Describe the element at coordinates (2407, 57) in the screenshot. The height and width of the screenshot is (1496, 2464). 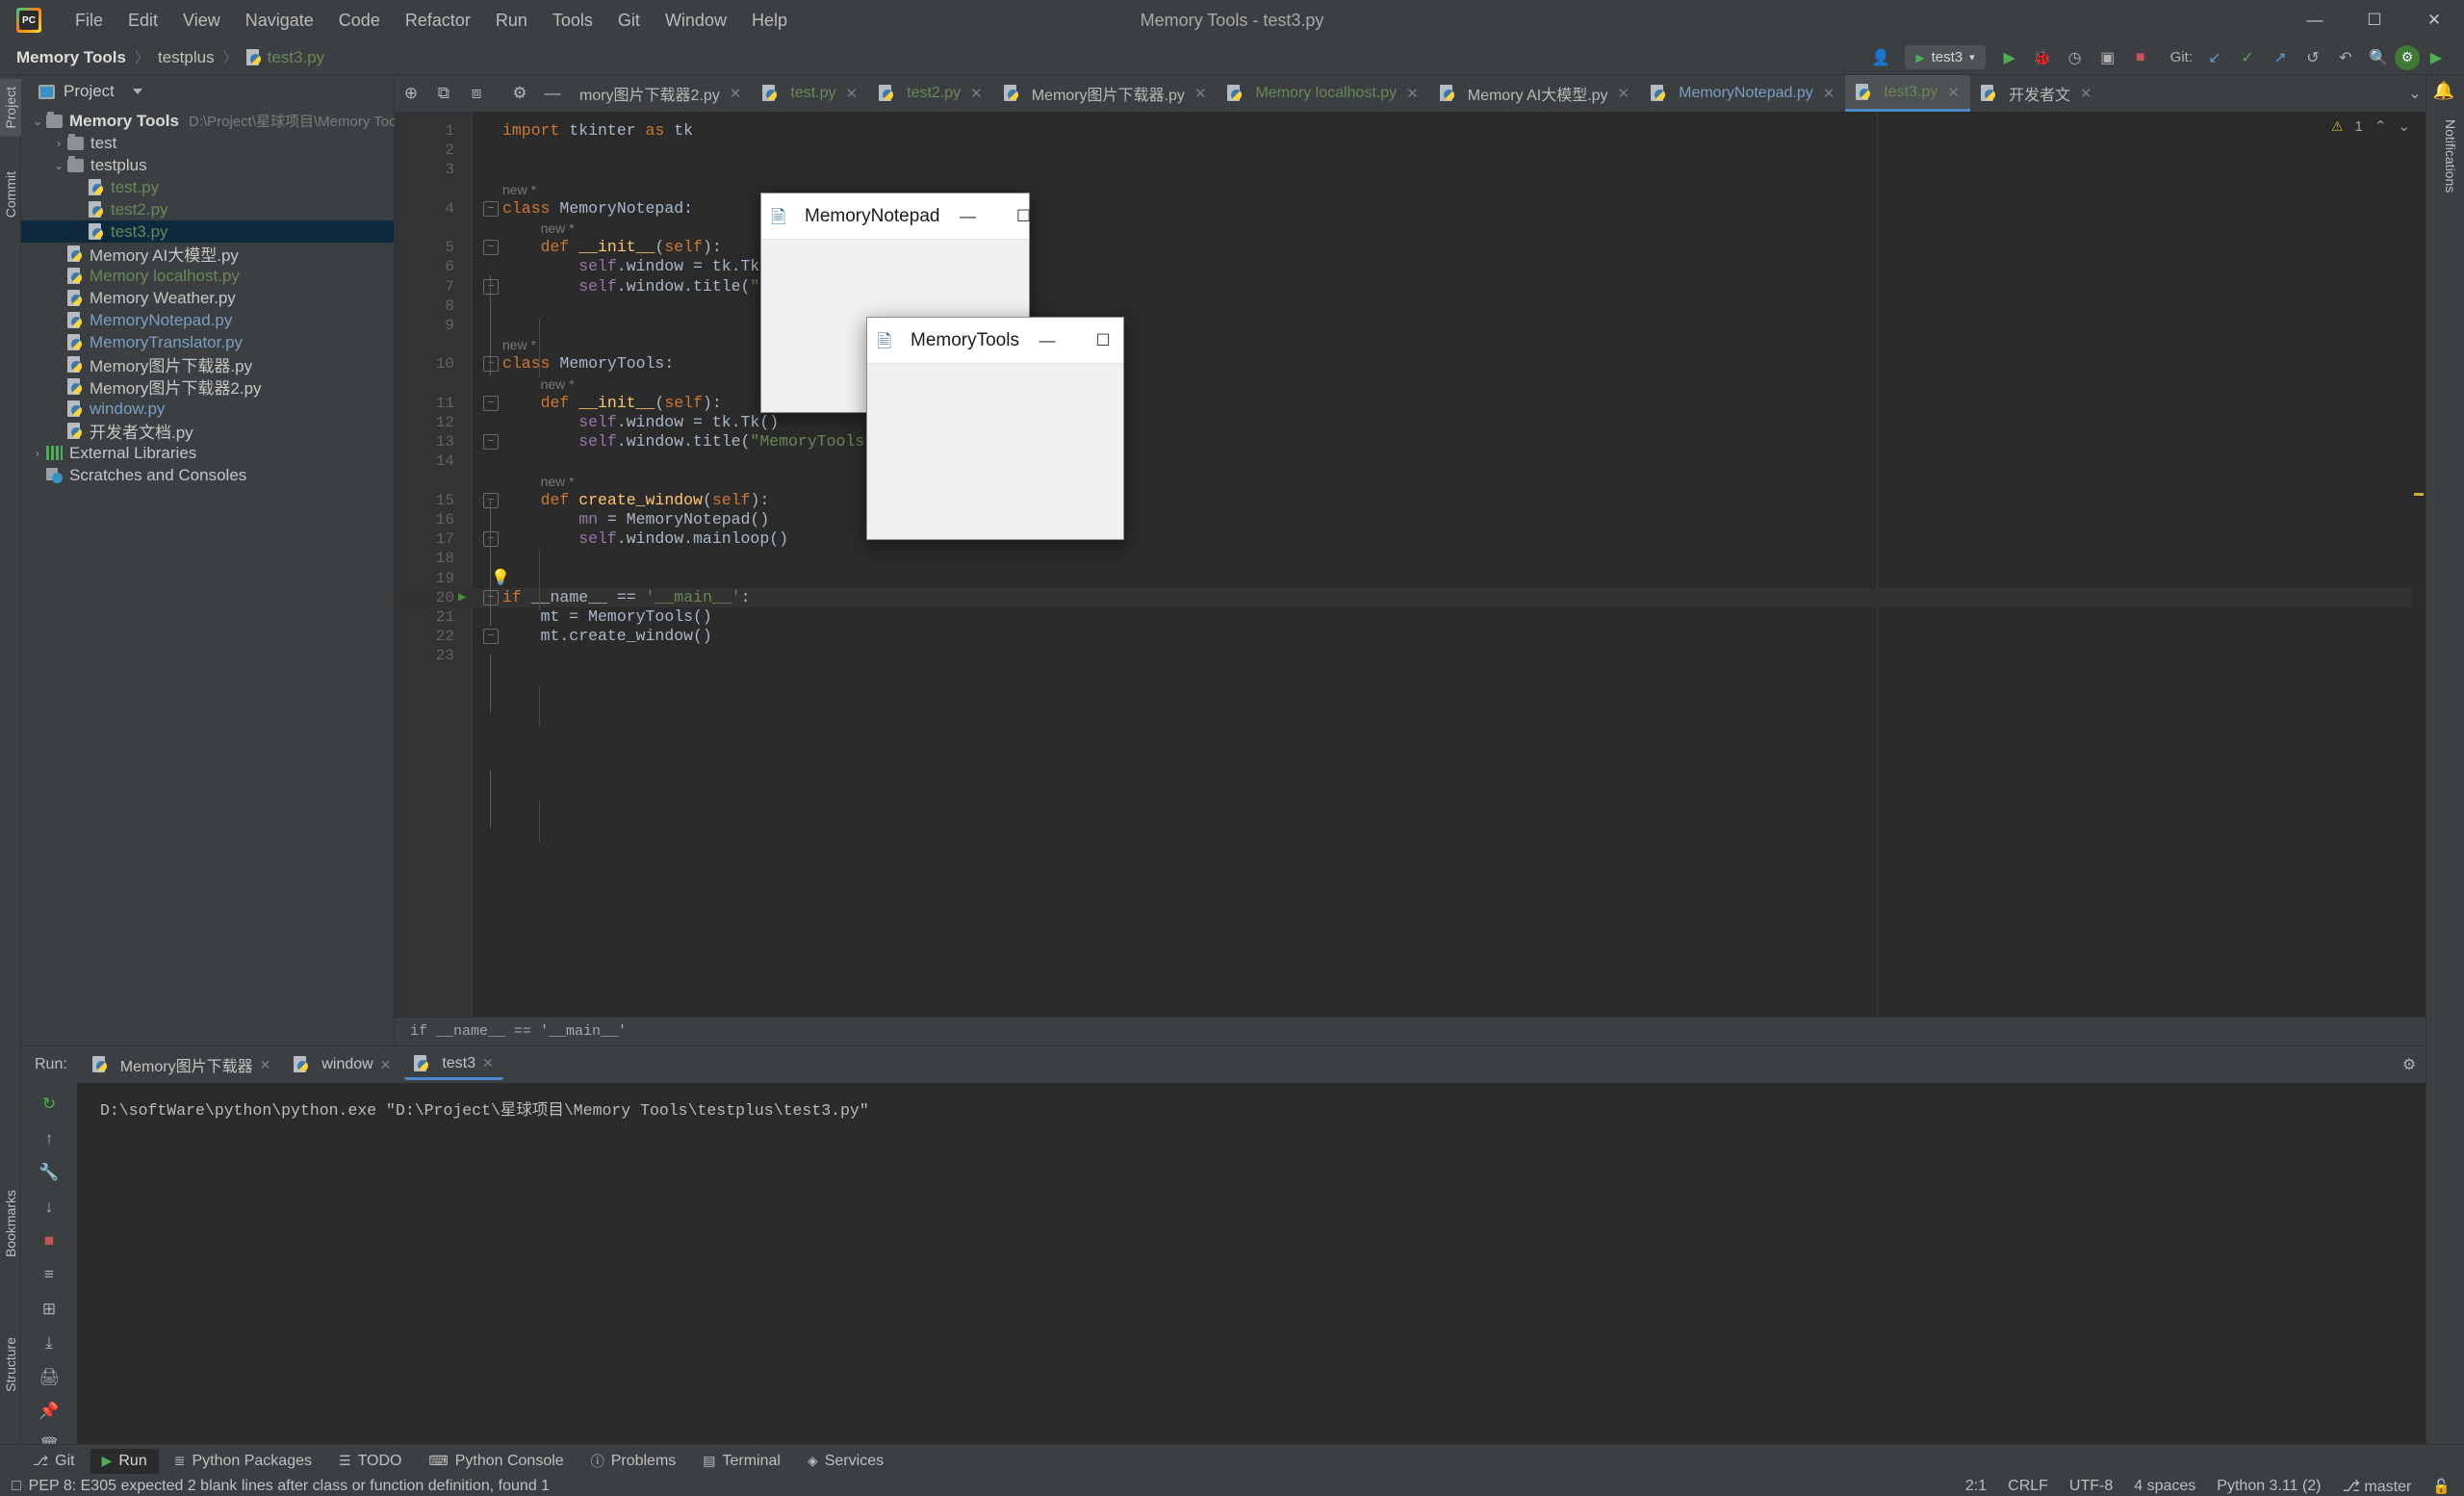
I see `settings-gear-icon: ⚙` at that location.